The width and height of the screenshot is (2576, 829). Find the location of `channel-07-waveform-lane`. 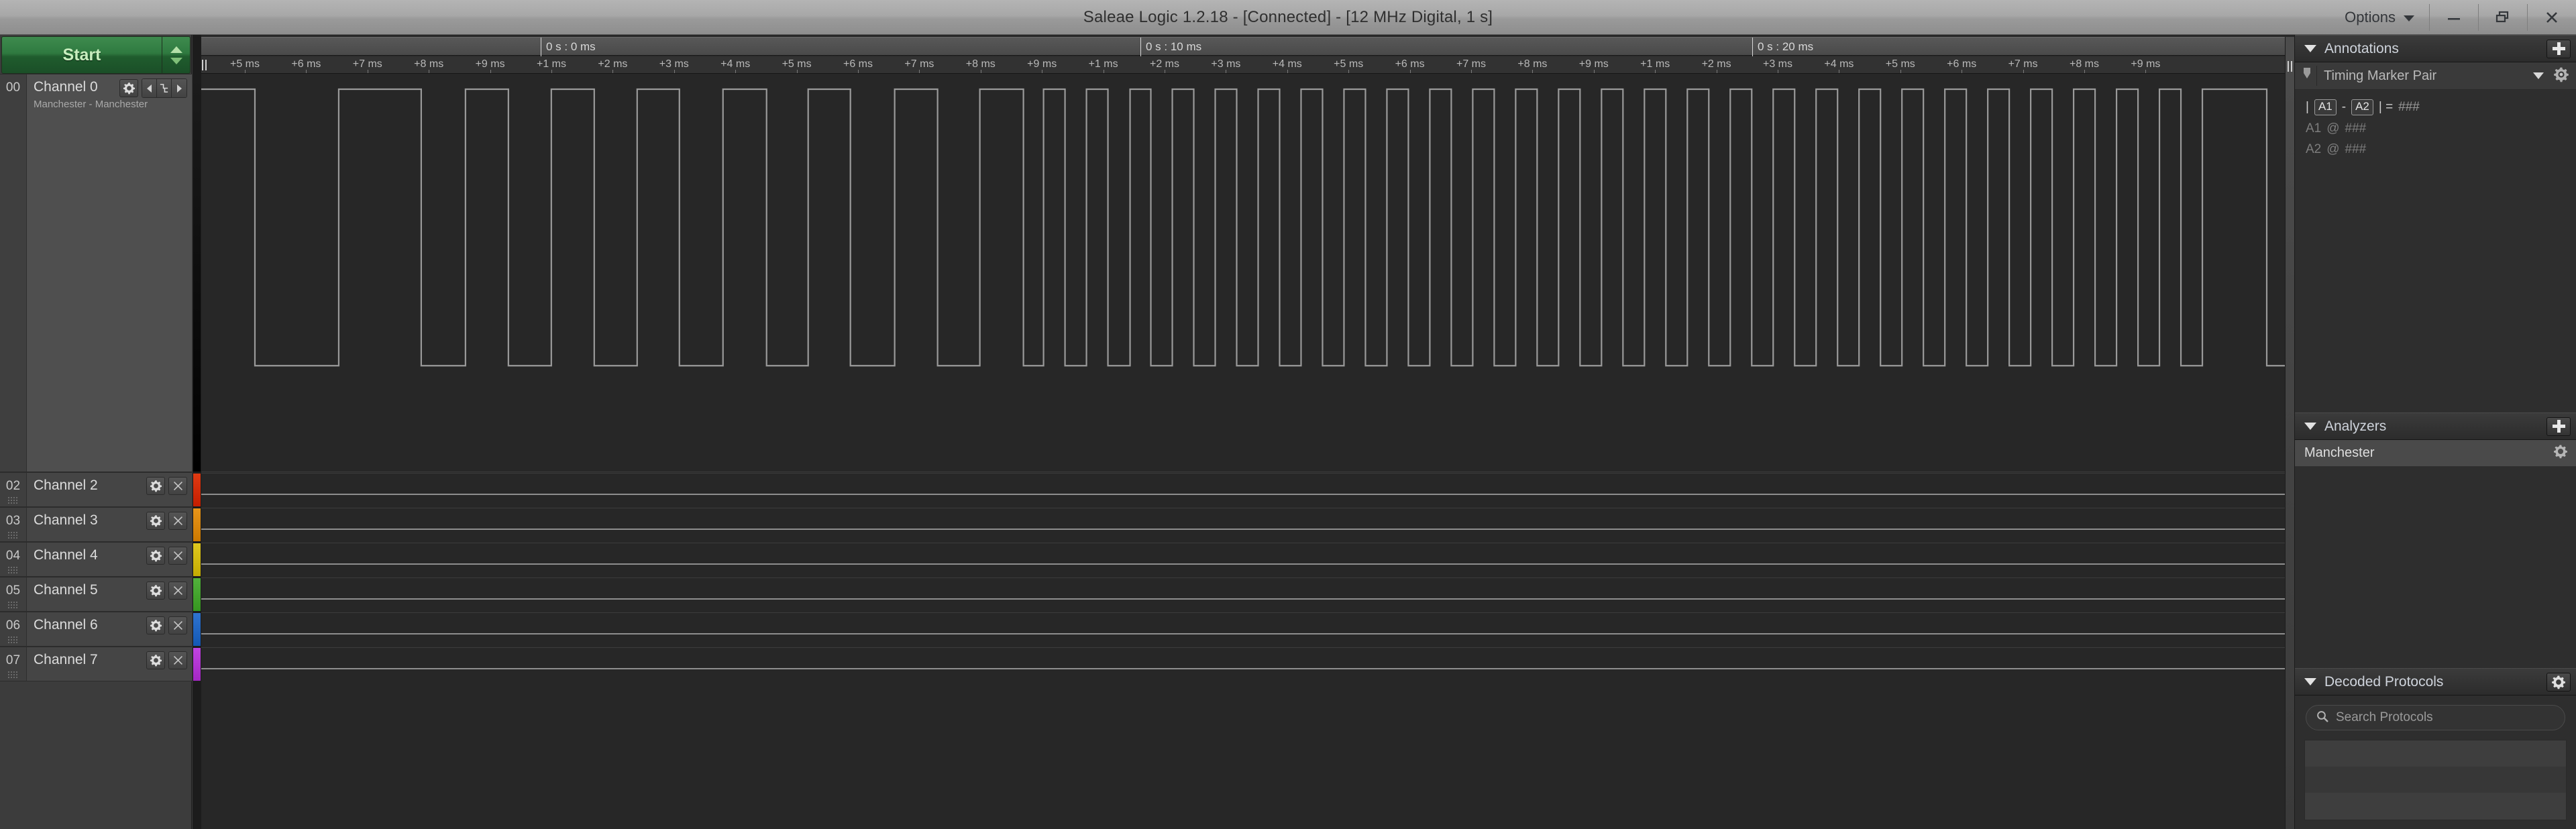

channel-07-waveform-lane is located at coordinates (1243, 664).